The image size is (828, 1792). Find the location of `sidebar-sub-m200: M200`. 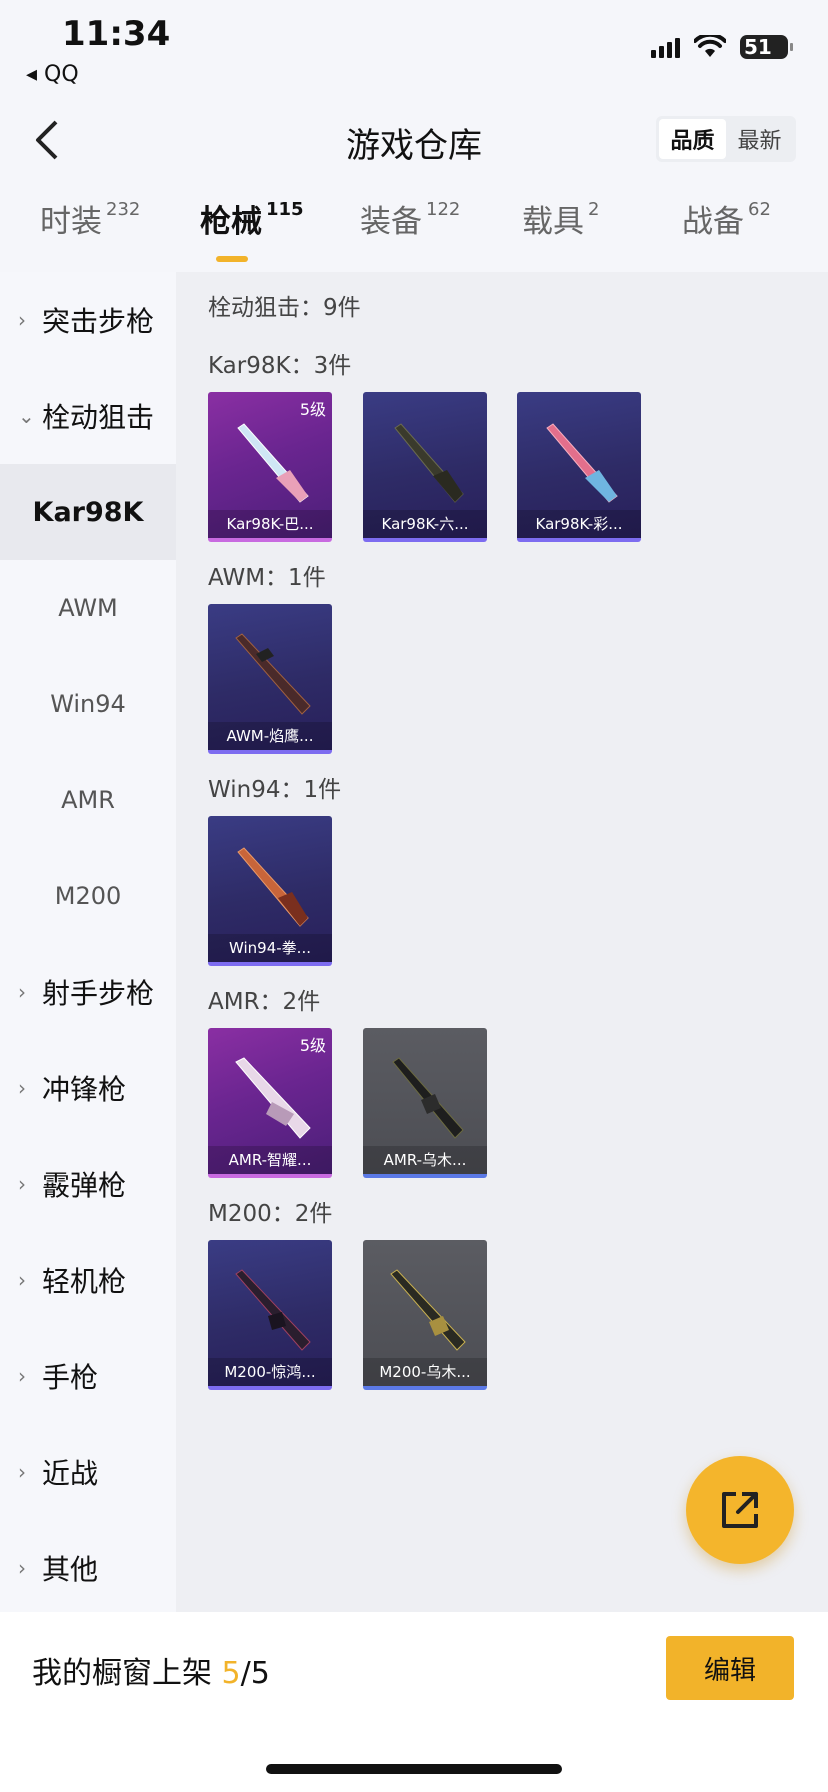

sidebar-sub-m200: M200 is located at coordinates (88, 896).